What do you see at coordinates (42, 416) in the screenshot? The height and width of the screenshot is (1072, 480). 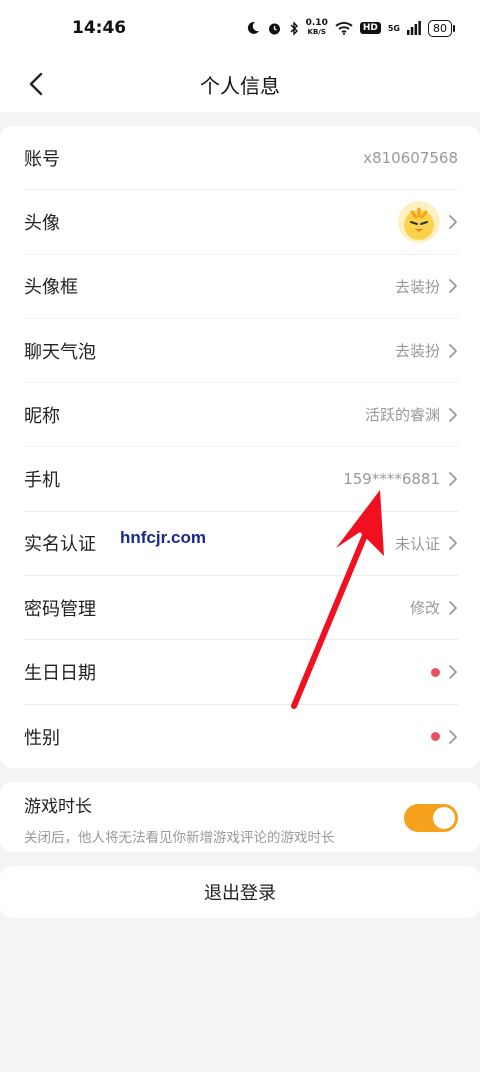 I see `row-label: 昵称` at bounding box center [42, 416].